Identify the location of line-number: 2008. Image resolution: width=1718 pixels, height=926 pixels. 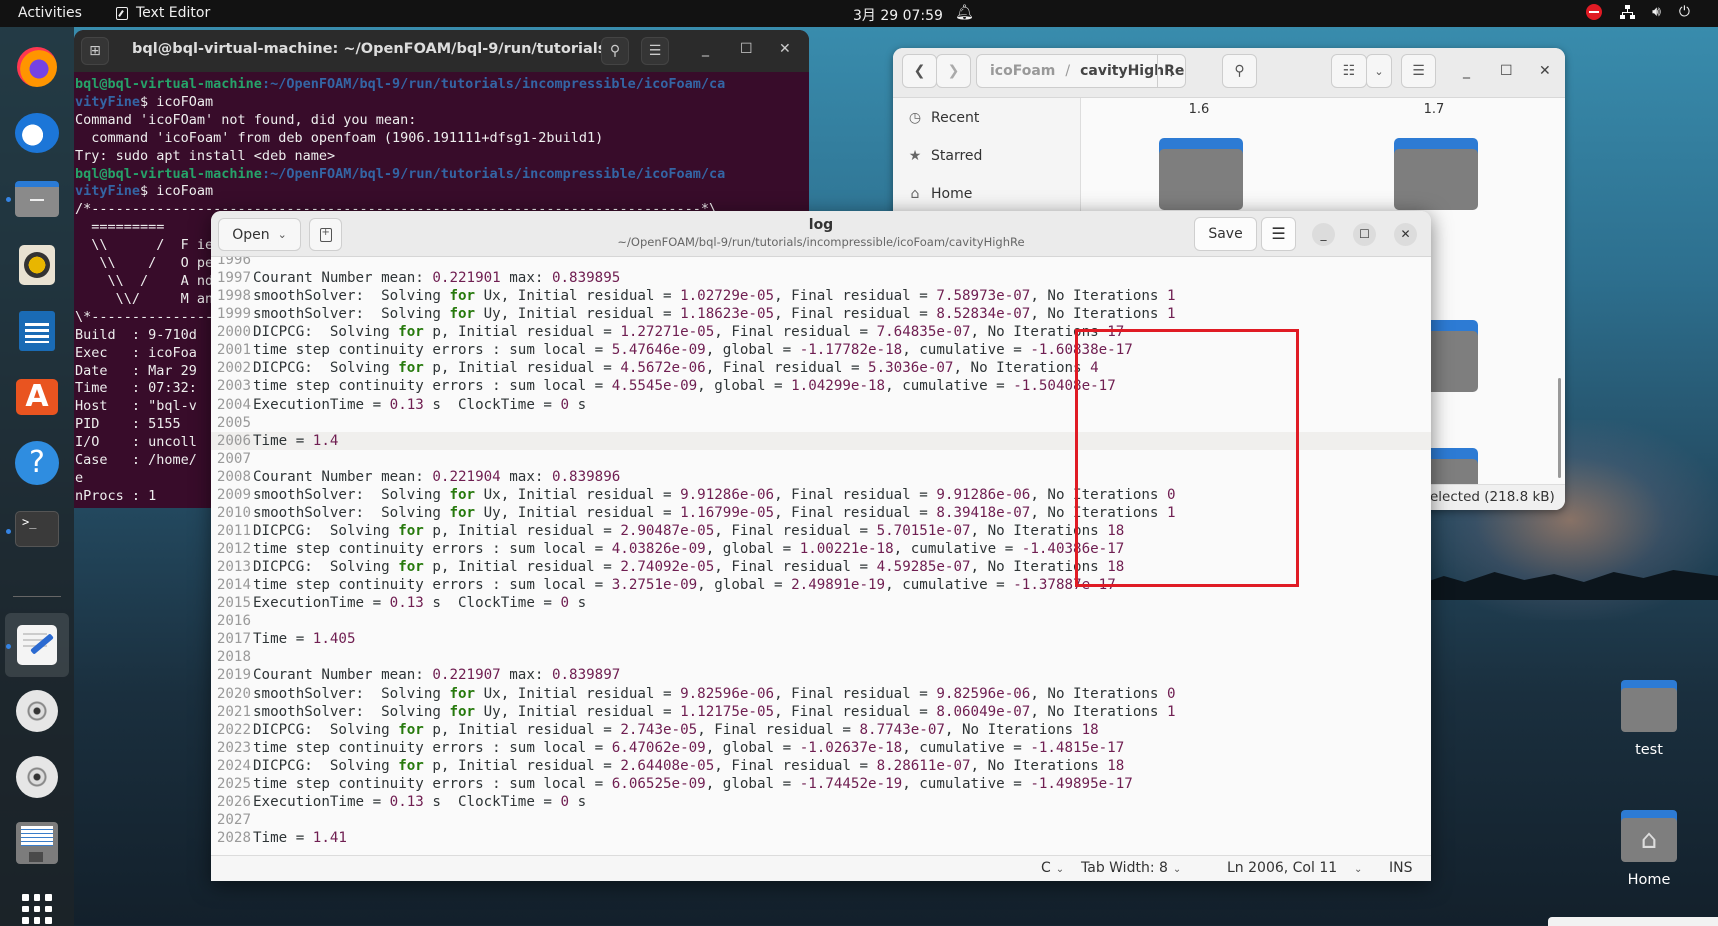
(233, 476).